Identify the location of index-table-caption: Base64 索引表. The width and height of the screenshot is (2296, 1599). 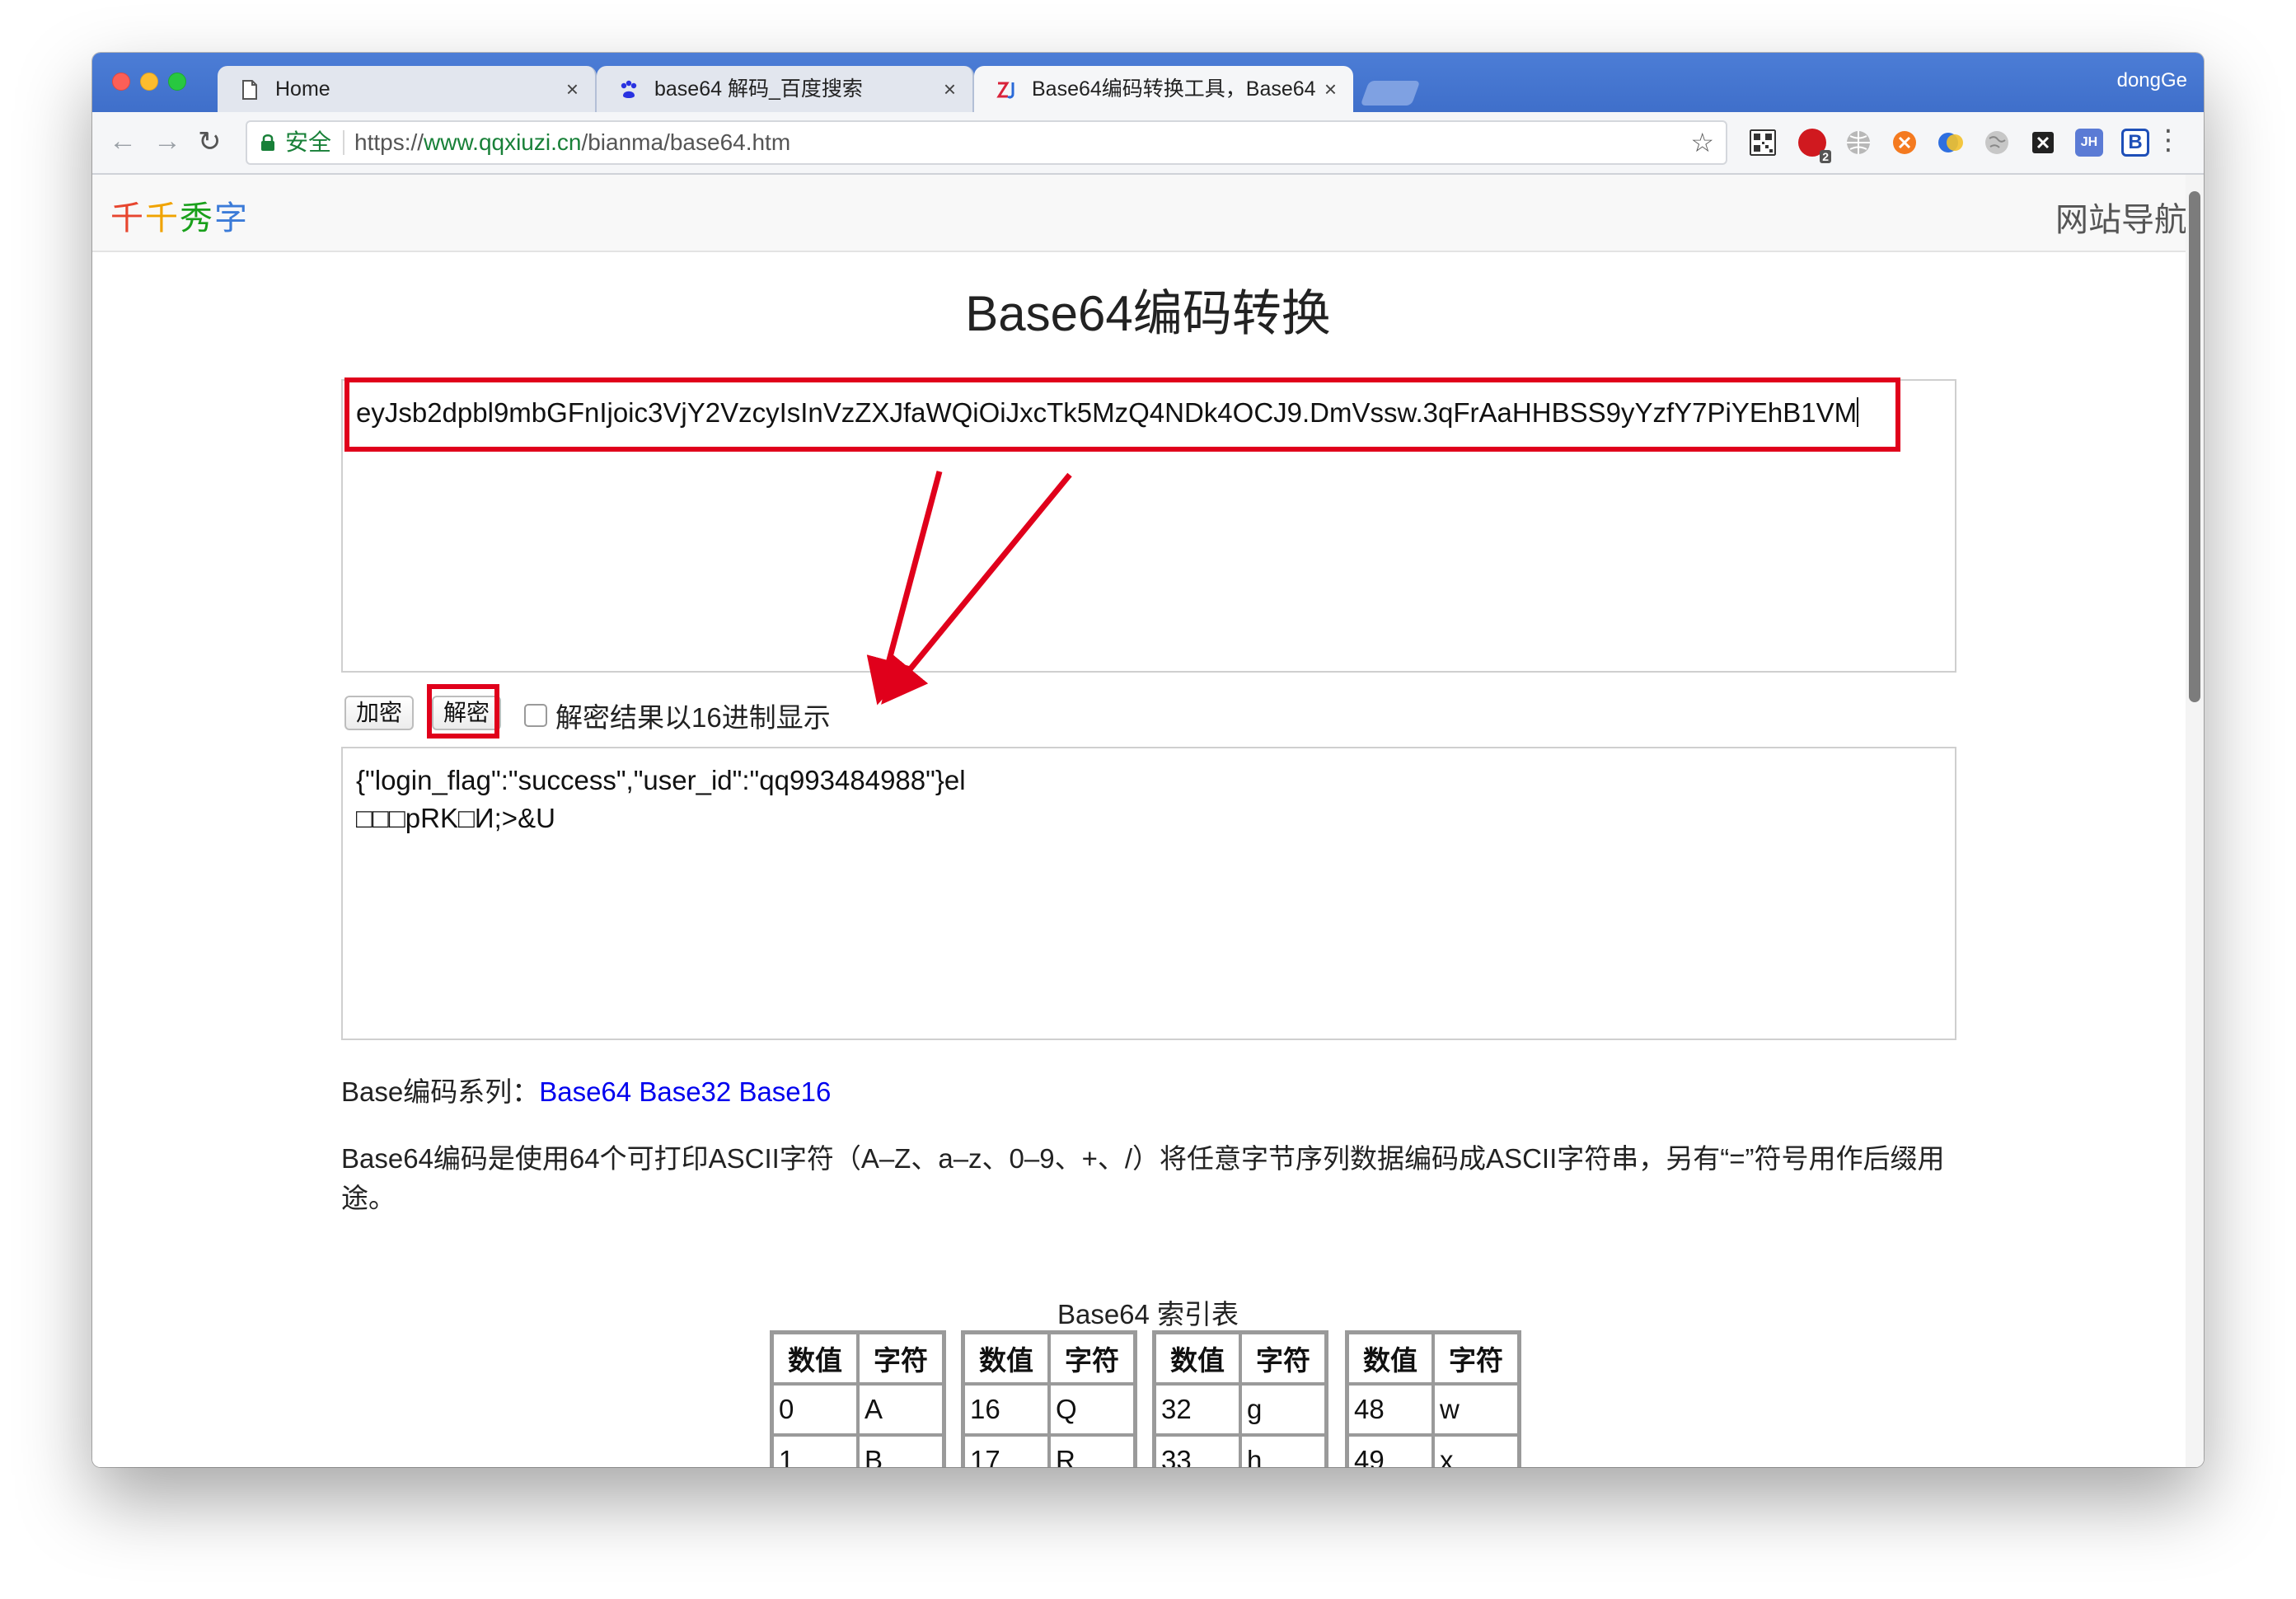
(1148, 1314).